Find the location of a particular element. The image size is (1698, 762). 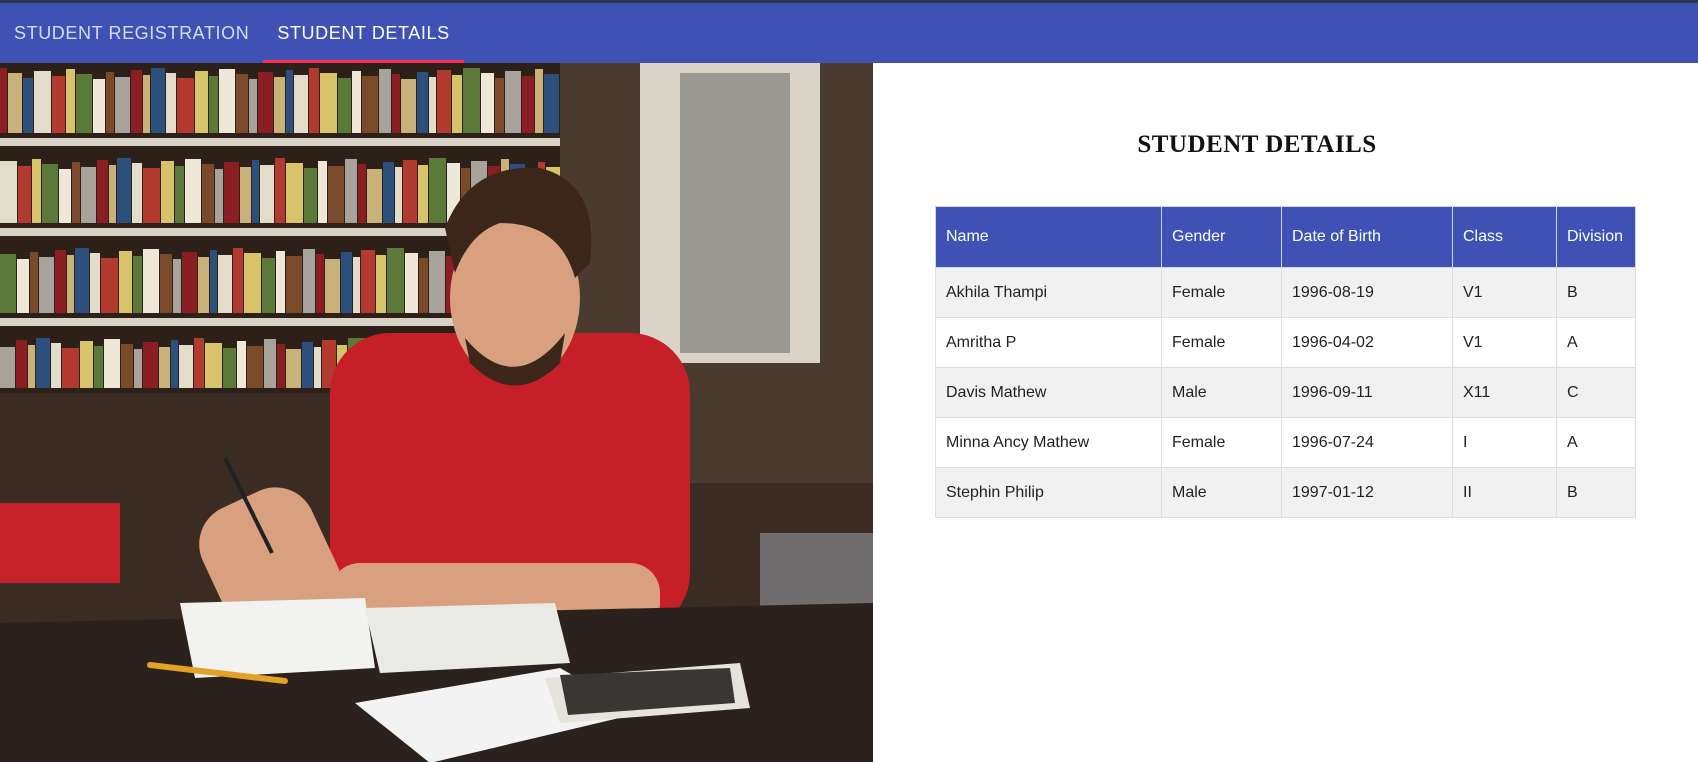

cell-dob: 1996-07-24 is located at coordinates (1367, 442).